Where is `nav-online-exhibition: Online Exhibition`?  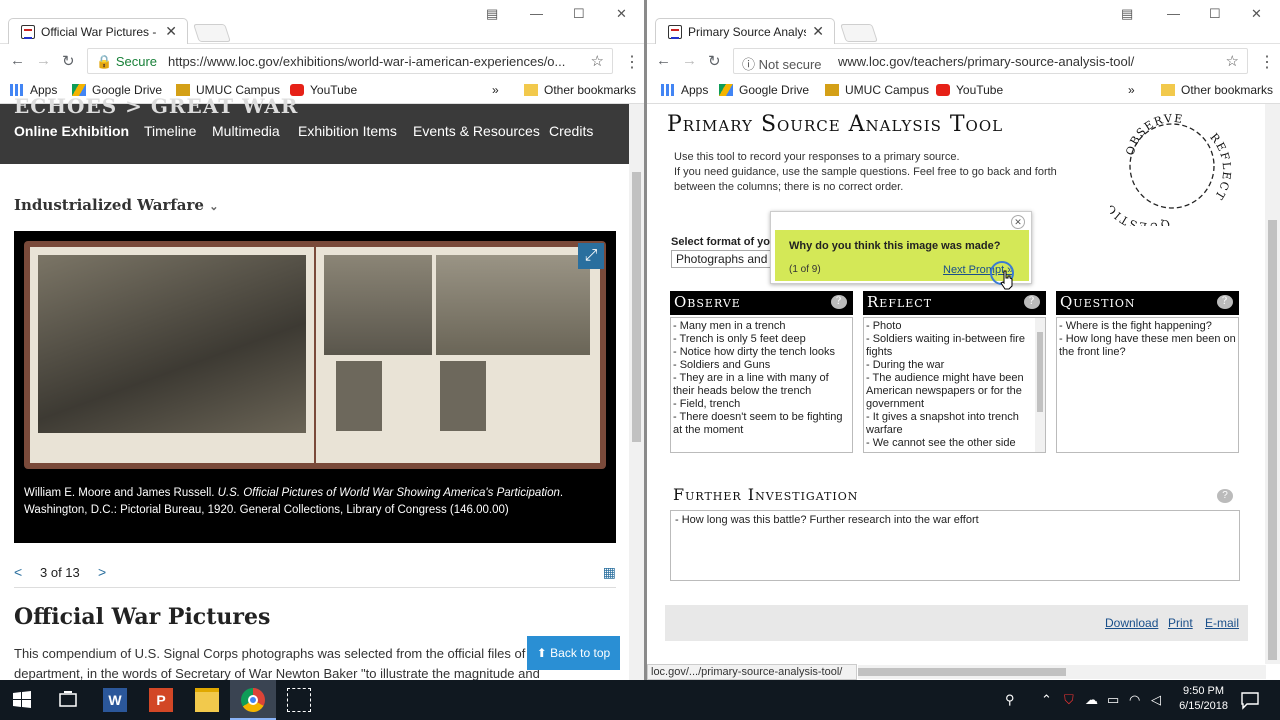
nav-online-exhibition: Online Exhibition is located at coordinates (71, 131).